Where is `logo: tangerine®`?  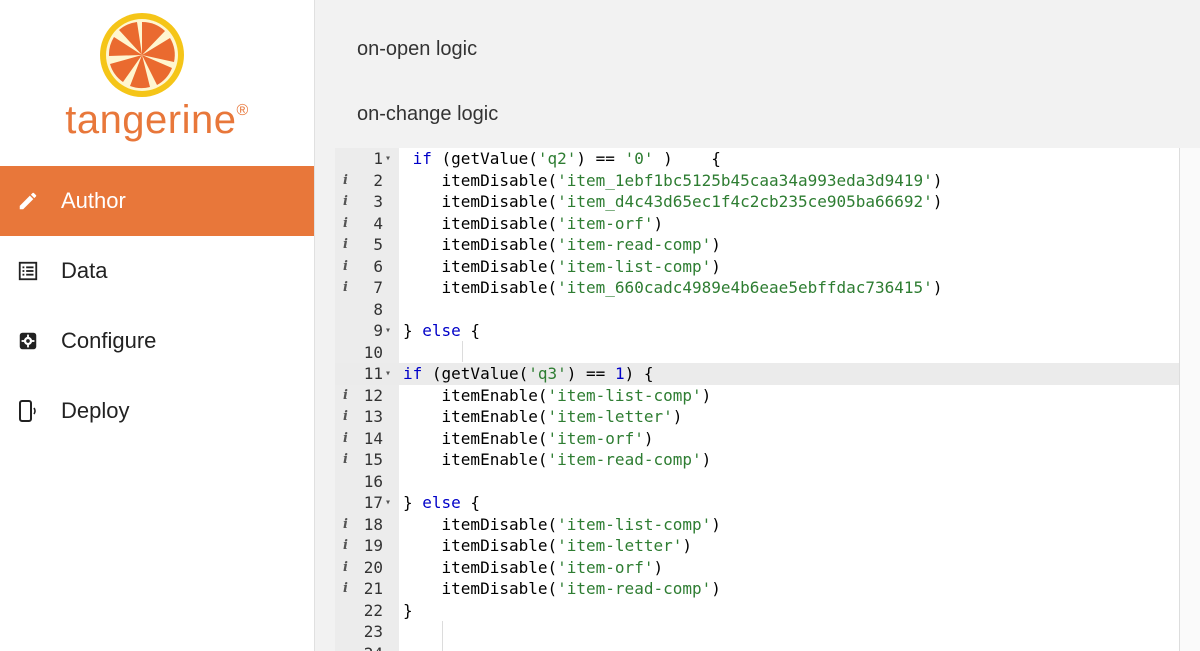
logo: tangerine® is located at coordinates (157, 83).